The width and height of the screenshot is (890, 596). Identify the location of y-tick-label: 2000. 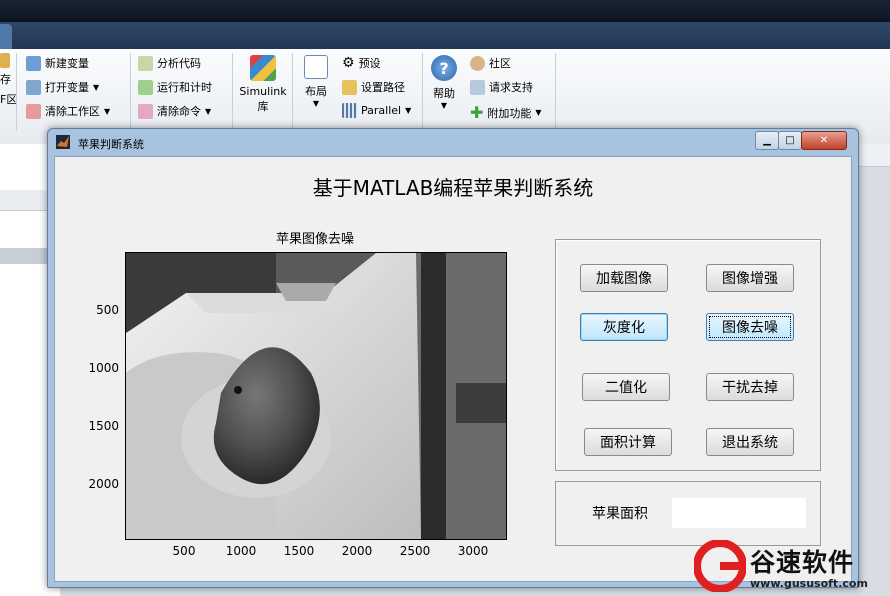
(103, 484).